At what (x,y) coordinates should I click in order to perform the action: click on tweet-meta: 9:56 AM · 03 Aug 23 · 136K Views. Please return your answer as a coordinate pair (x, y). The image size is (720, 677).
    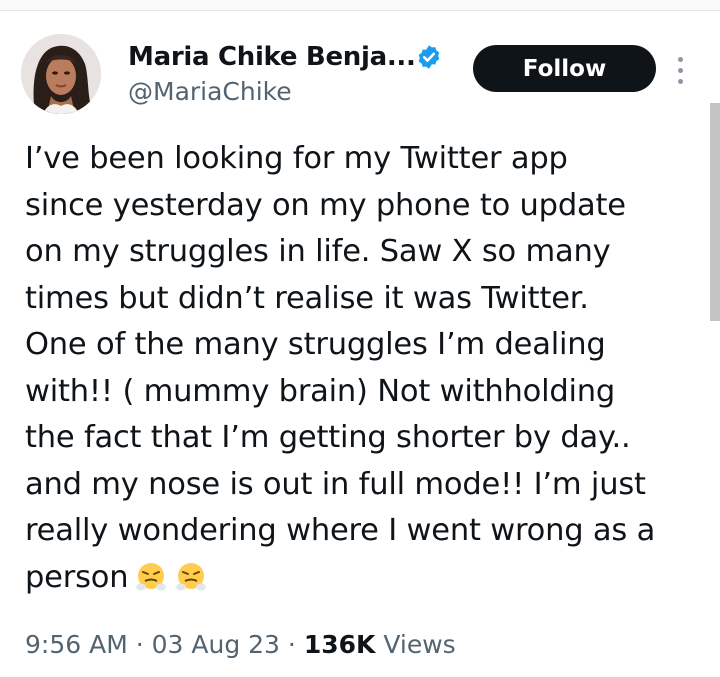
    Looking at the image, I should click on (240, 644).